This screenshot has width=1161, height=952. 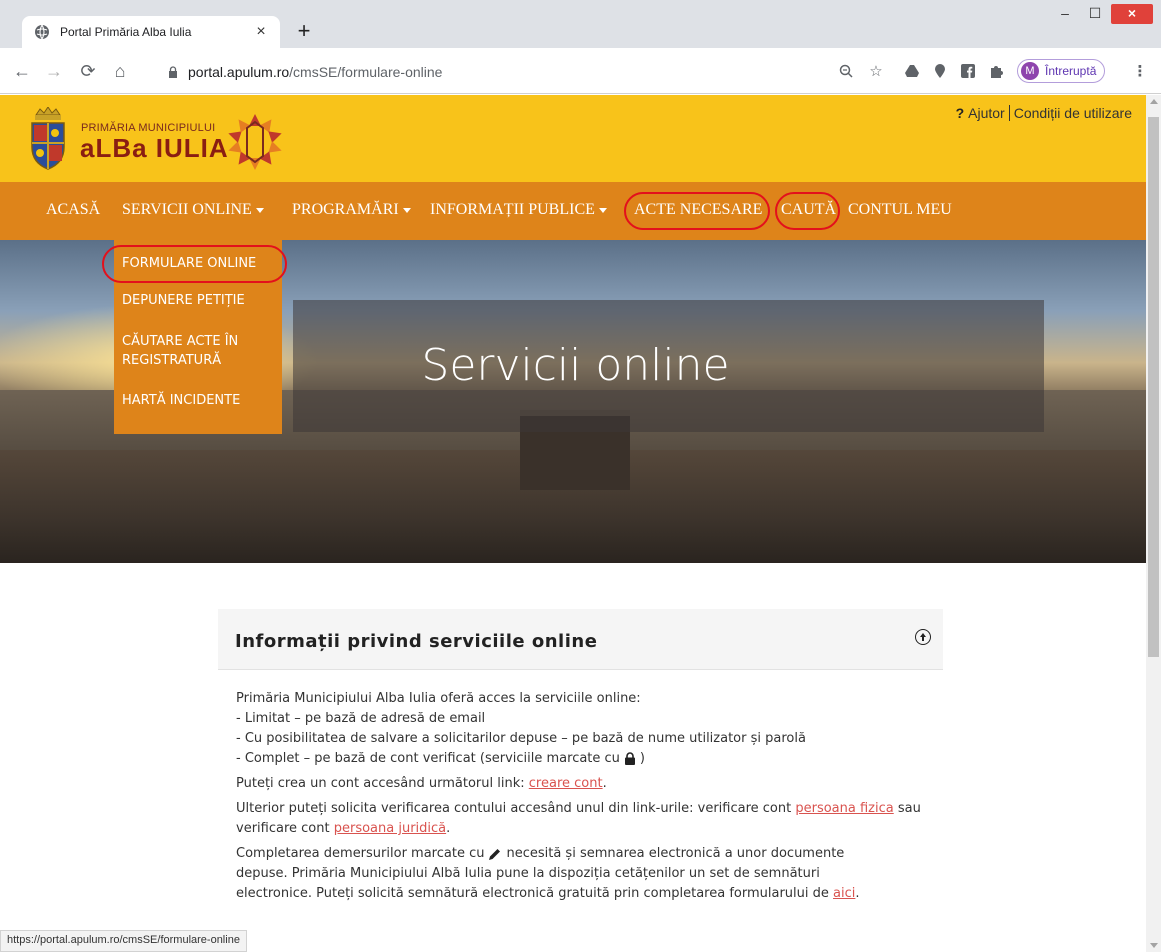 I want to click on create-account-link: creare cont, so click(x=566, y=783).